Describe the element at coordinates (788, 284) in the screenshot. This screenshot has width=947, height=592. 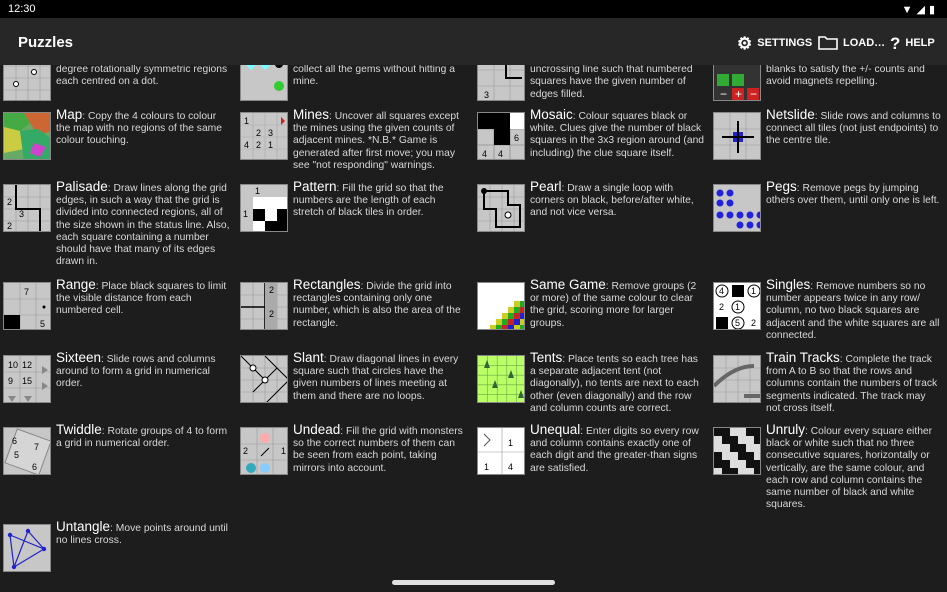
I see `puzzle-name: Singles` at that location.